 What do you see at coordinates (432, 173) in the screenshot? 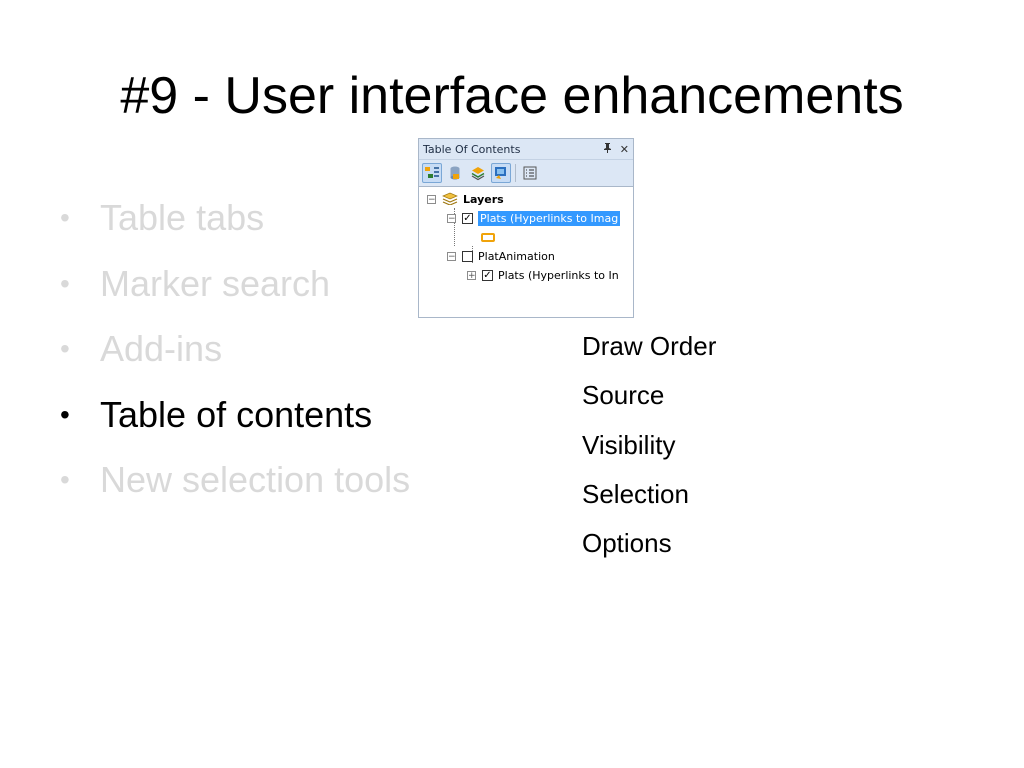
I see `list-by-drawing-order-icon` at bounding box center [432, 173].